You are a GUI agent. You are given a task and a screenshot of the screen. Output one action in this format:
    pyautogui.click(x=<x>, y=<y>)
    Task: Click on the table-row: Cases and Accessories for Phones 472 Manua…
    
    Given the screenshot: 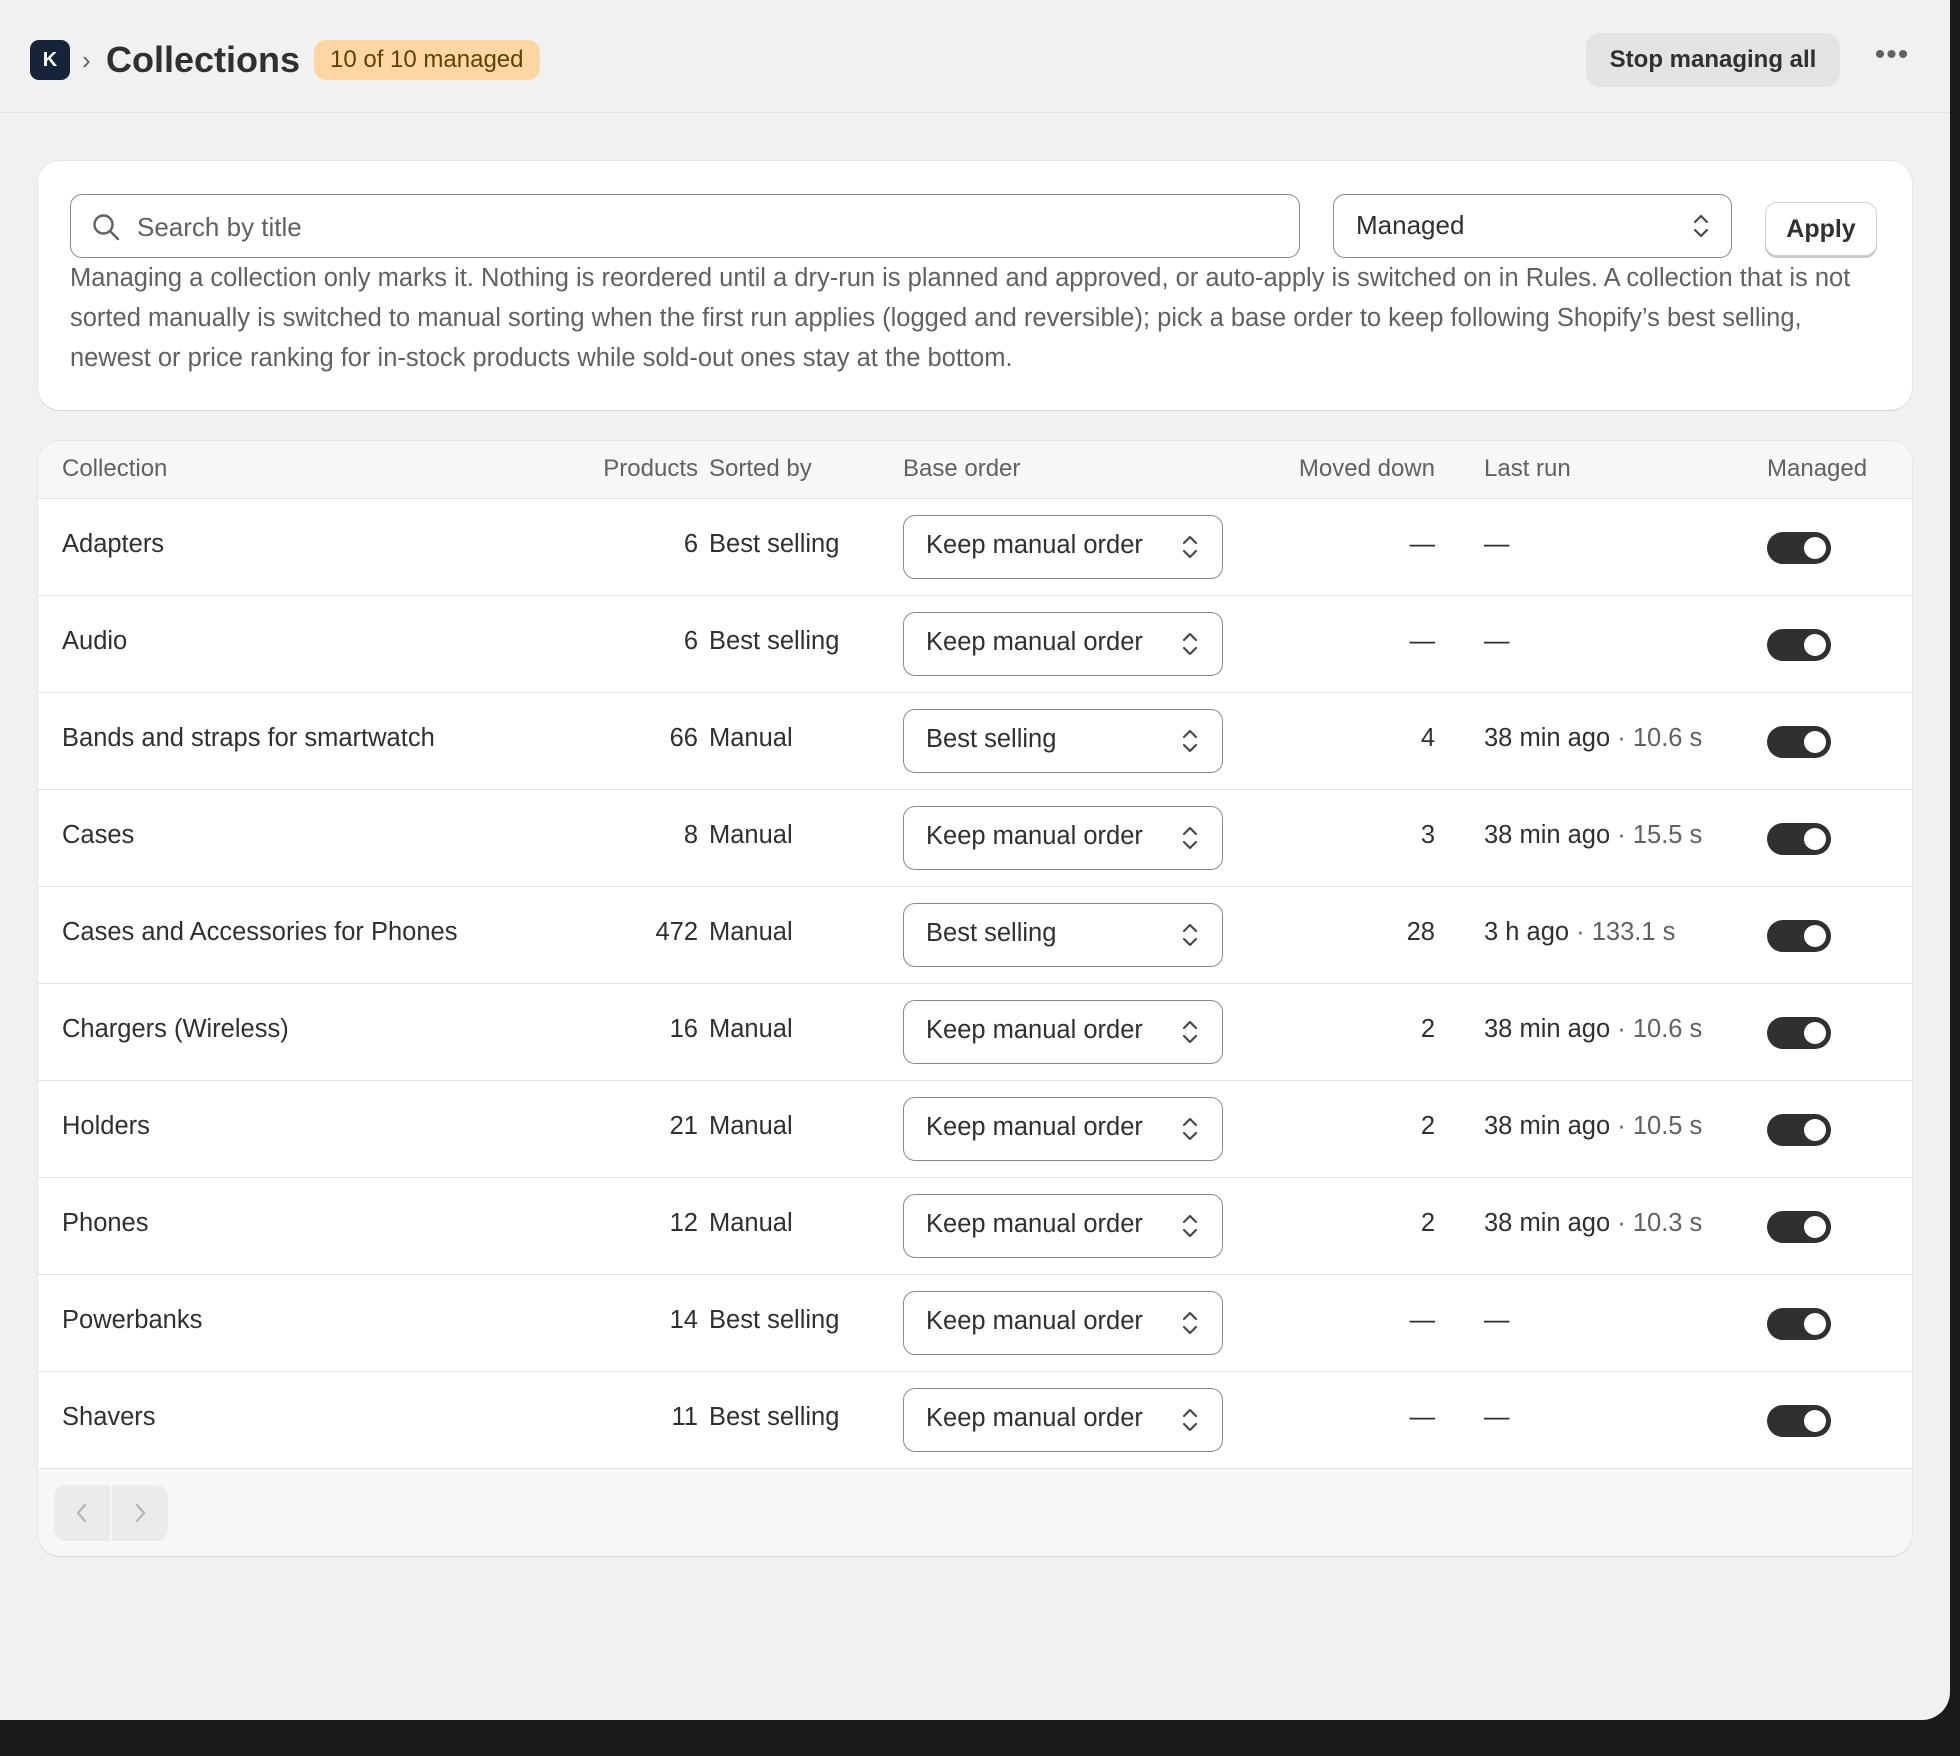 What is the action you would take?
    pyautogui.click(x=975, y=935)
    